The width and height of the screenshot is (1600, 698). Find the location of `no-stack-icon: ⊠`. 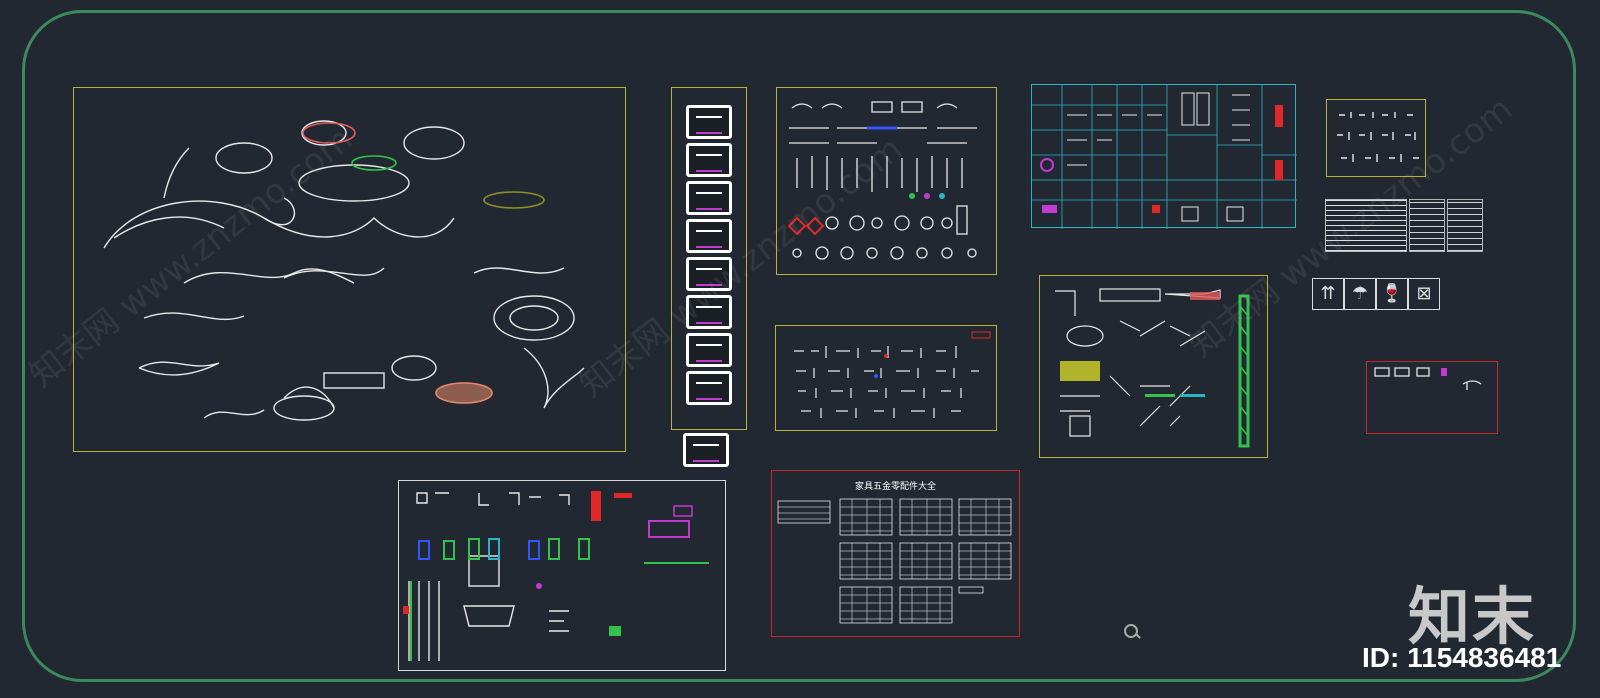

no-stack-icon: ⊠ is located at coordinates (1424, 294).